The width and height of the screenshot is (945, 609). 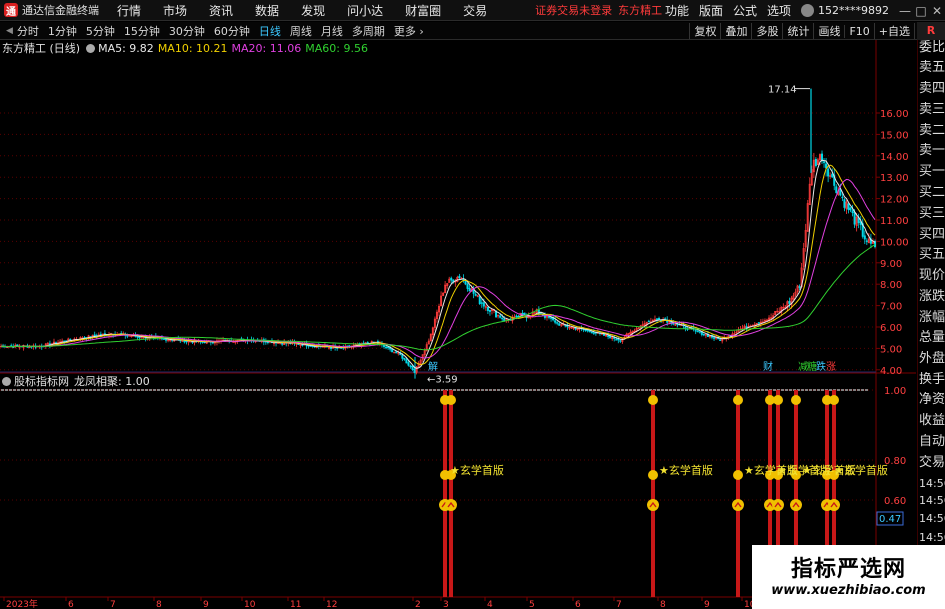 I want to click on quote-panel-item: 买三, so click(x=932, y=213).